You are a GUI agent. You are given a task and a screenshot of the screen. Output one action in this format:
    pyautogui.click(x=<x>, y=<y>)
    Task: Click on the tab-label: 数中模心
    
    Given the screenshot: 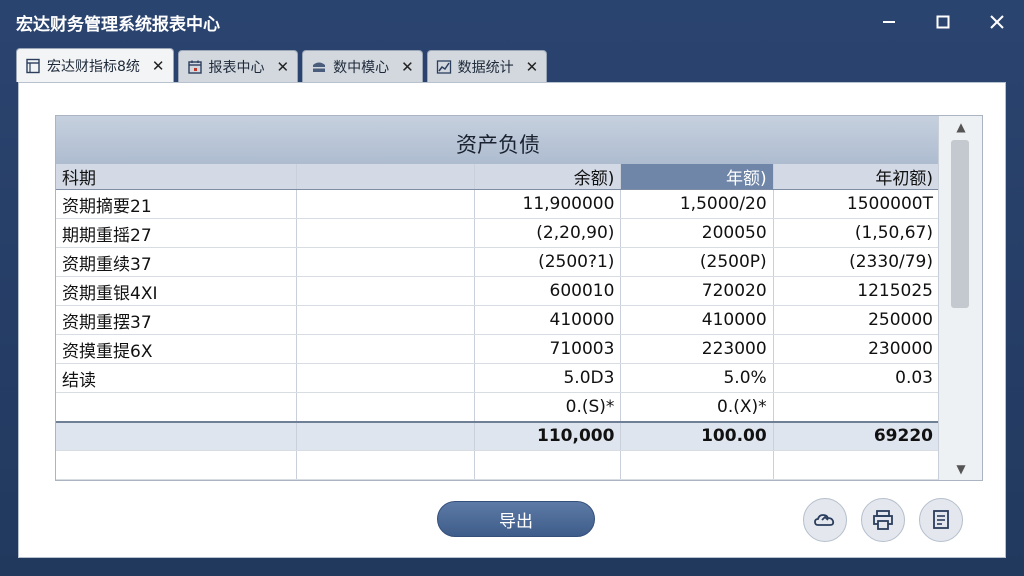 What is the action you would take?
    pyautogui.click(x=361, y=67)
    